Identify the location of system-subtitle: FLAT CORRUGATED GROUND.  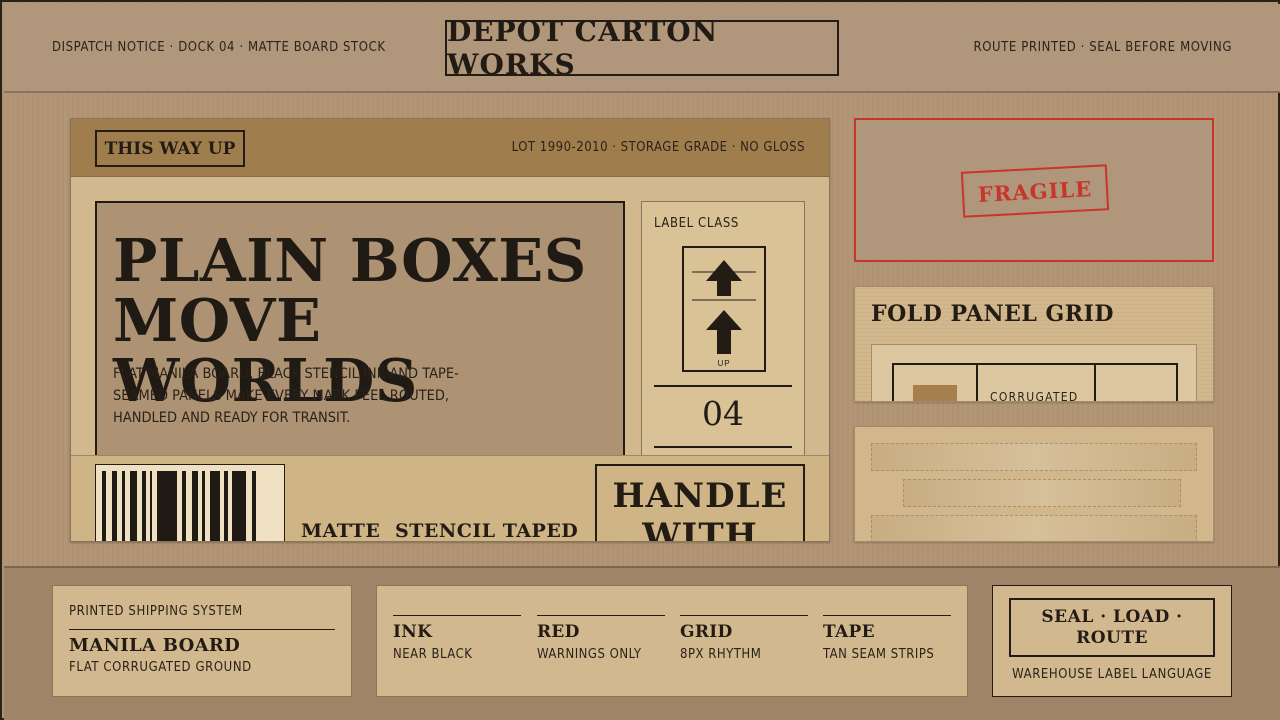
(160, 667).